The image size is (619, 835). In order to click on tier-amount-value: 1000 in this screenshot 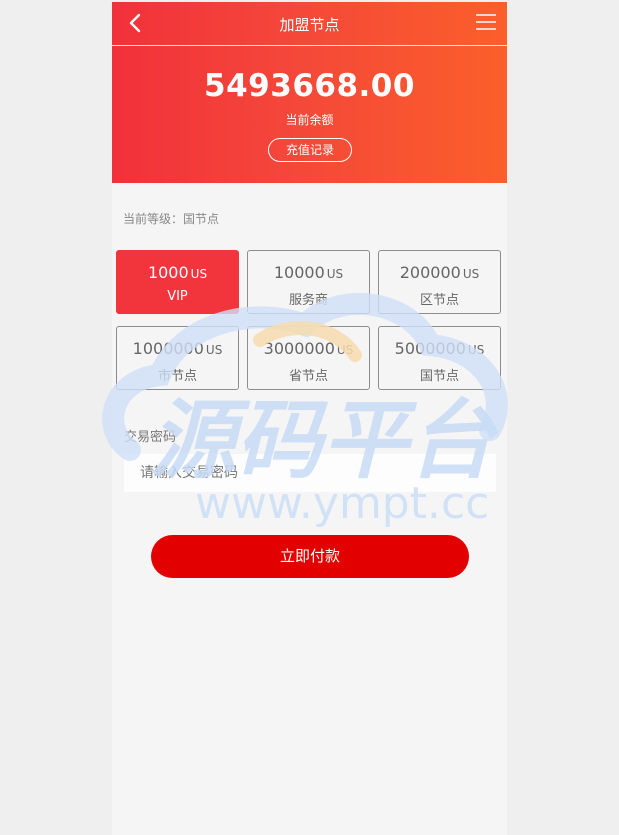, I will do `click(168, 272)`.